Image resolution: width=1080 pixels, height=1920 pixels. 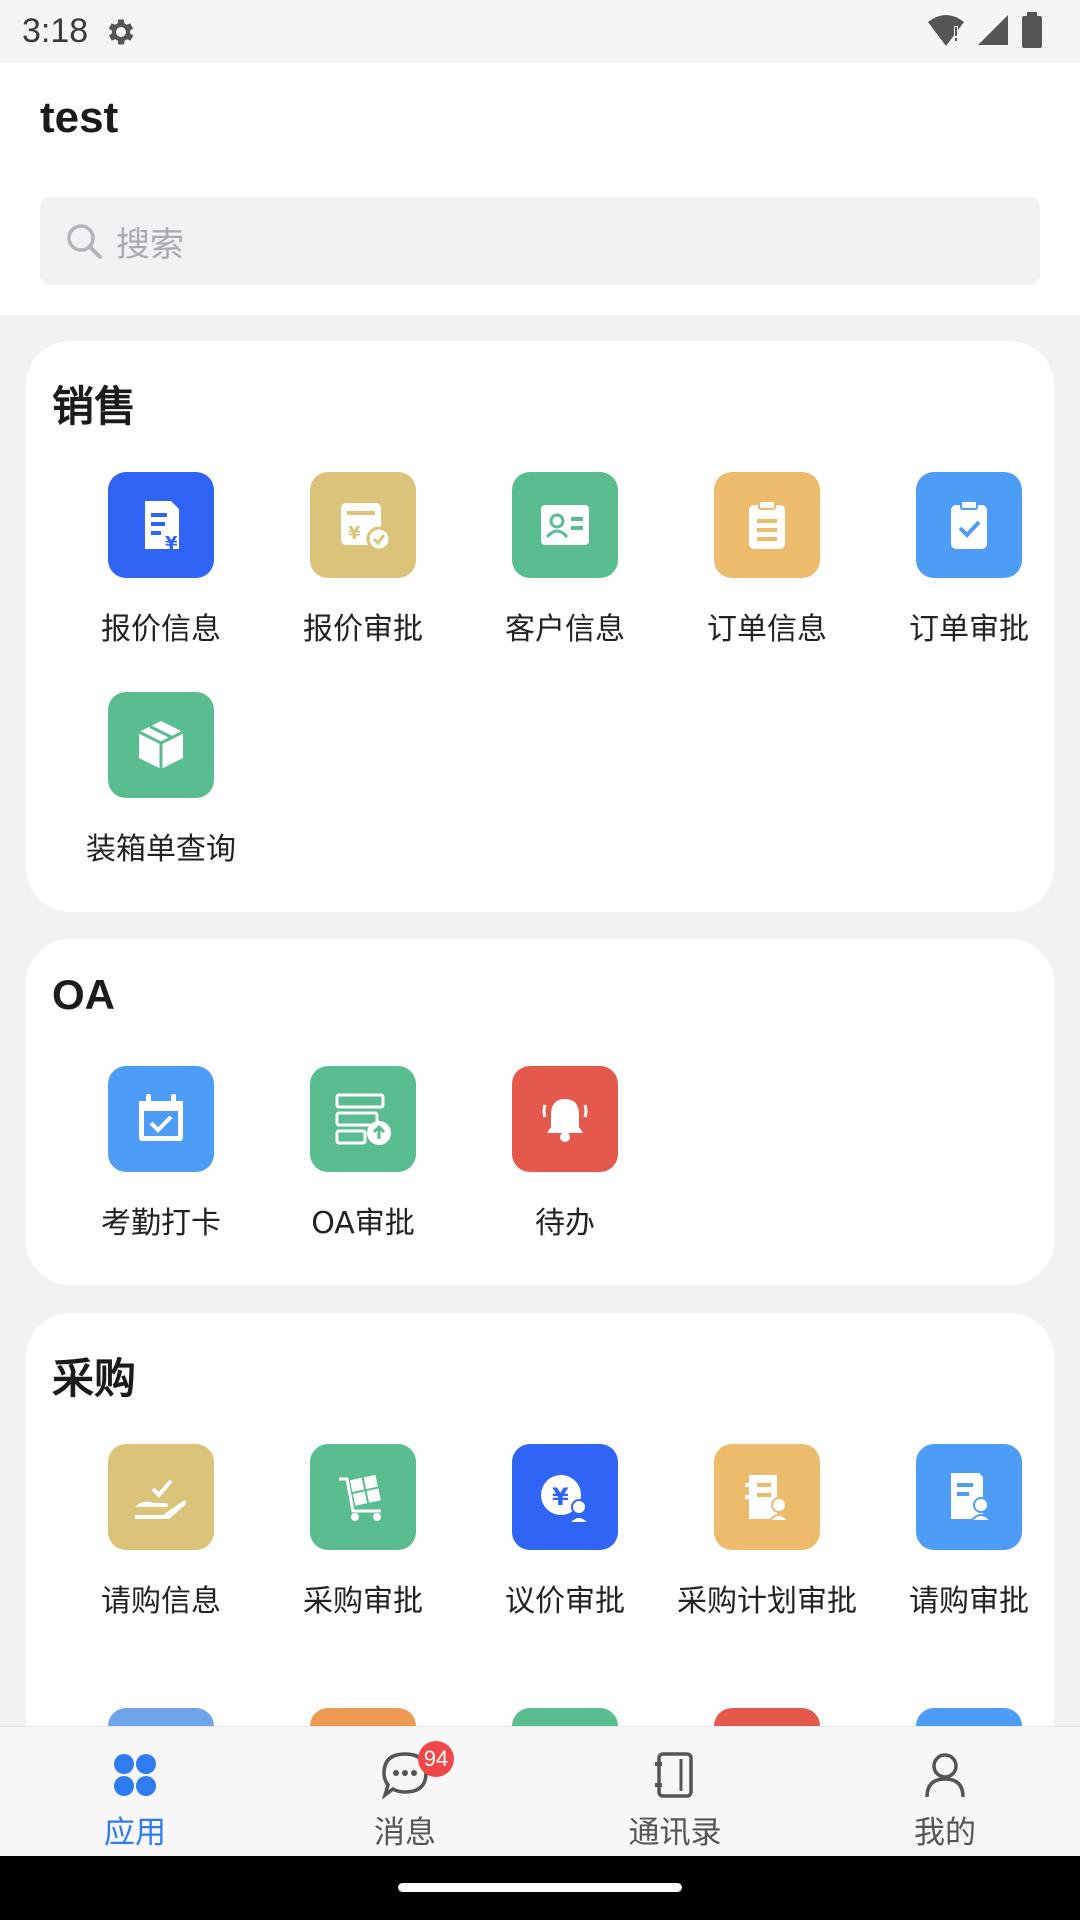 I want to click on clipboard-check-icon, so click(x=969, y=525).